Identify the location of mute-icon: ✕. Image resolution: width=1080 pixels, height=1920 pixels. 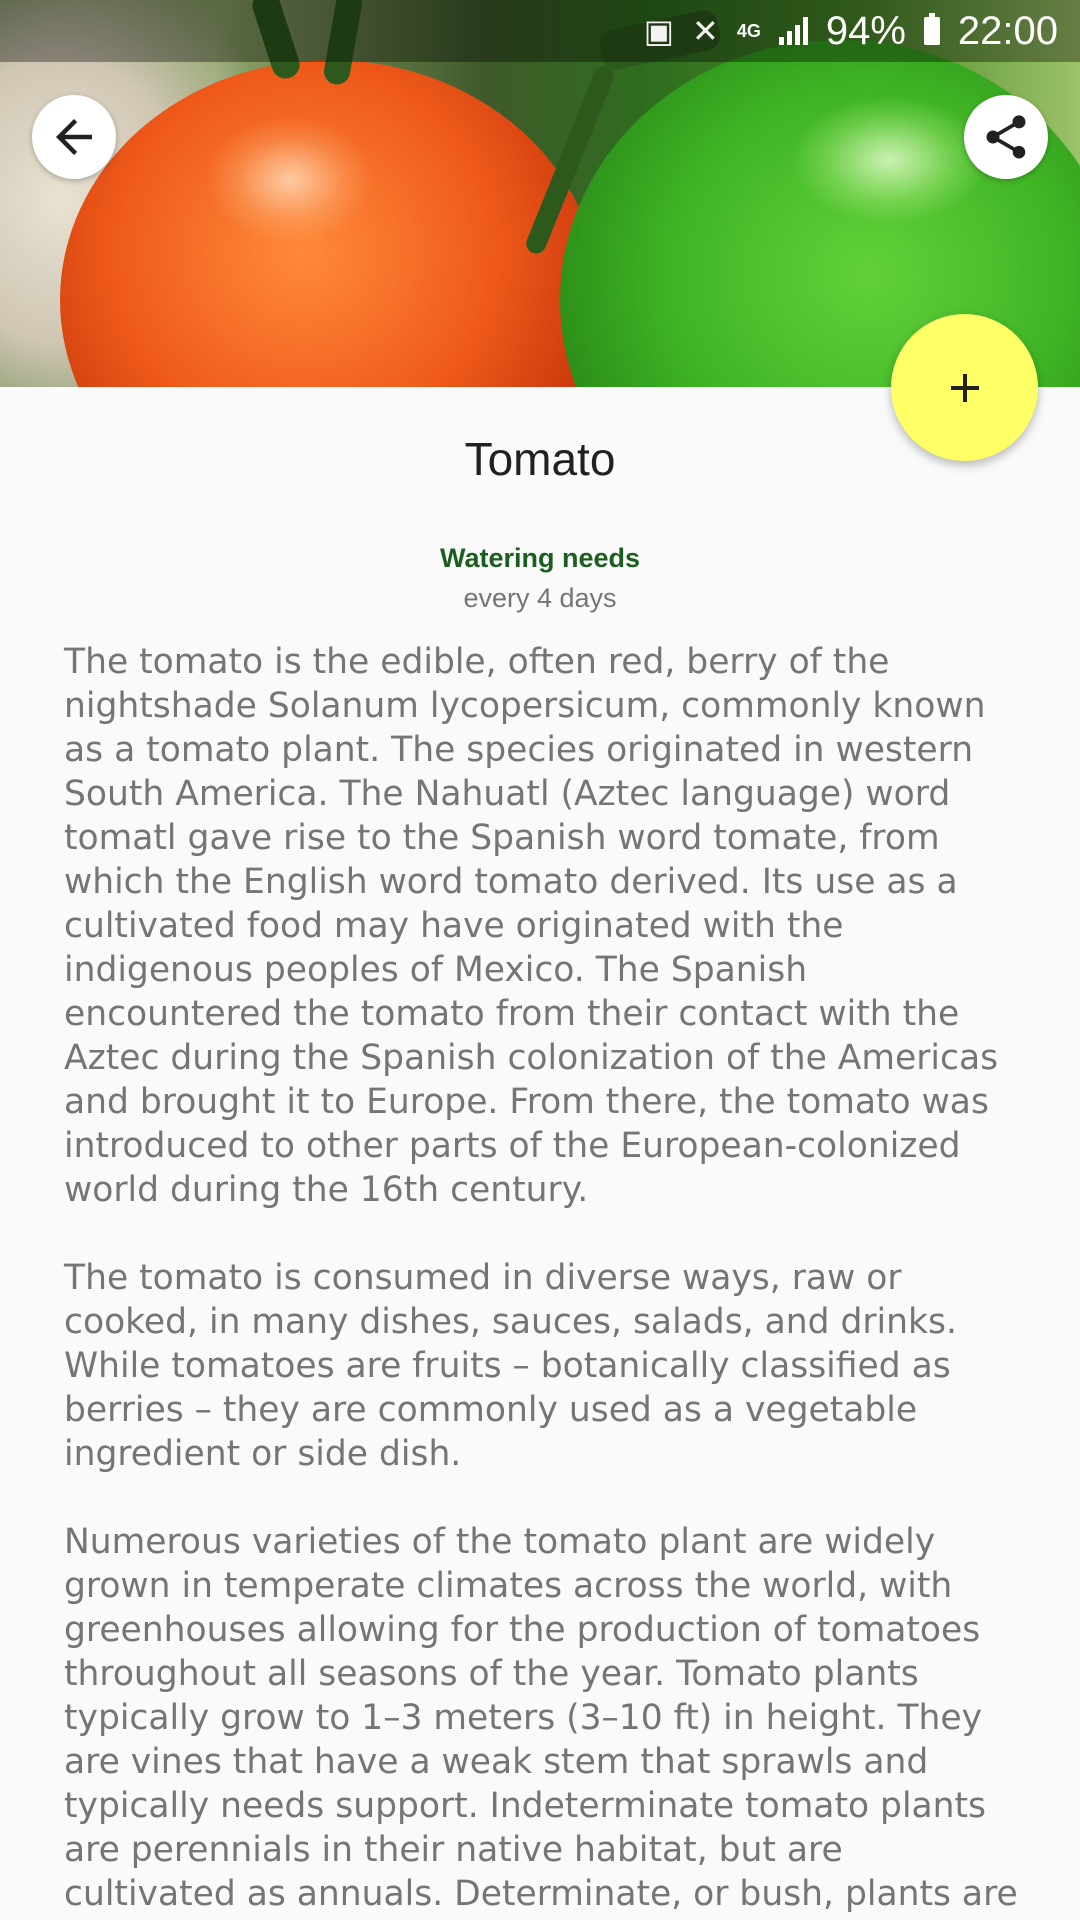
(705, 31).